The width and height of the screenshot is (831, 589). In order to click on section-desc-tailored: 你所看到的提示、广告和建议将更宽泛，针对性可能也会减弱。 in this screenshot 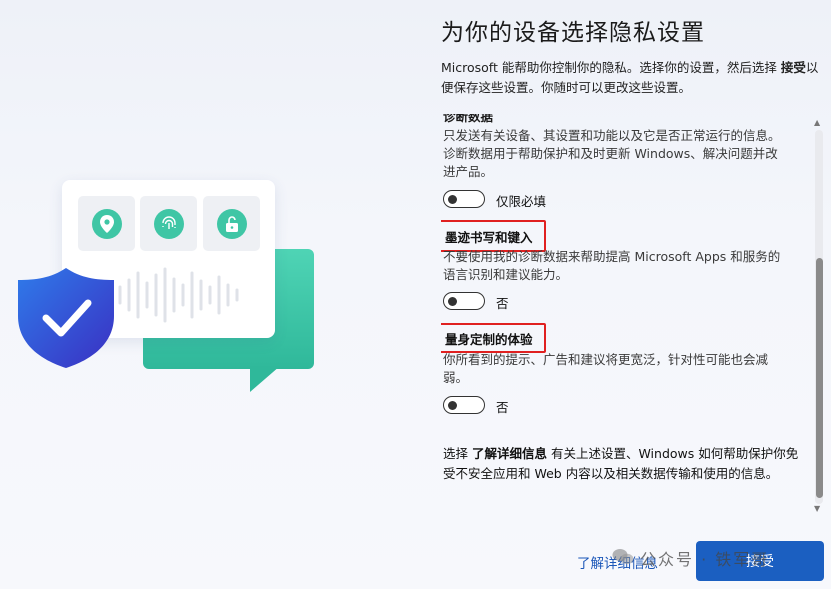, I will do `click(606, 368)`.